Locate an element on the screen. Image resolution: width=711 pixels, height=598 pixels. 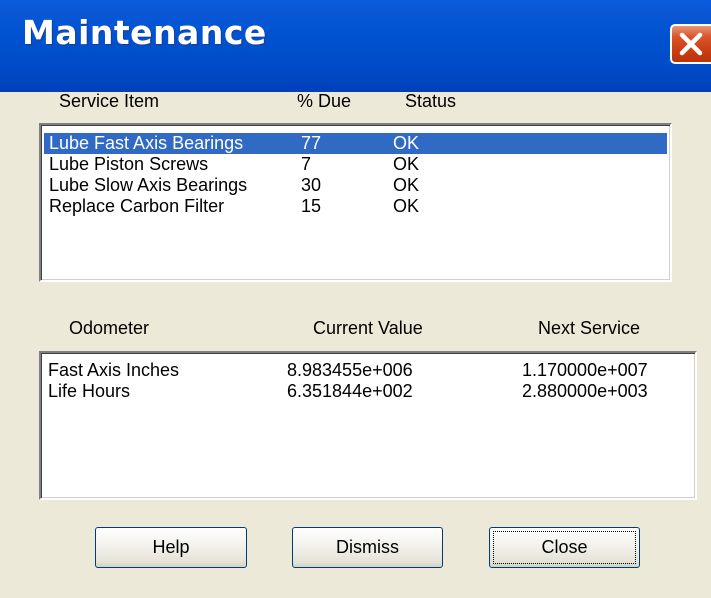
header-odometer: Odometer is located at coordinates (109, 328).